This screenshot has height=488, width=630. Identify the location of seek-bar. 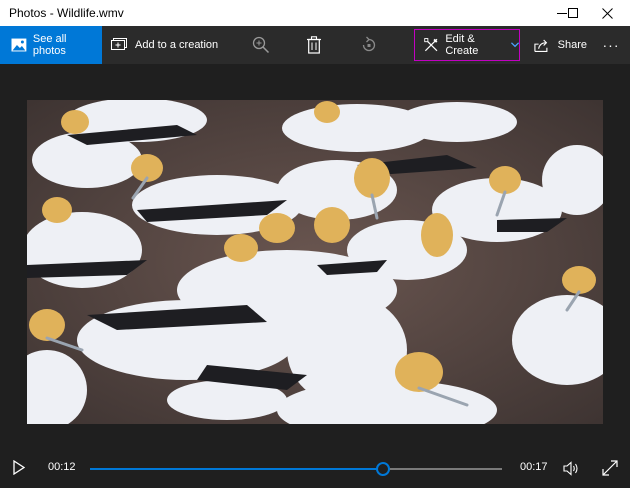
(296, 469).